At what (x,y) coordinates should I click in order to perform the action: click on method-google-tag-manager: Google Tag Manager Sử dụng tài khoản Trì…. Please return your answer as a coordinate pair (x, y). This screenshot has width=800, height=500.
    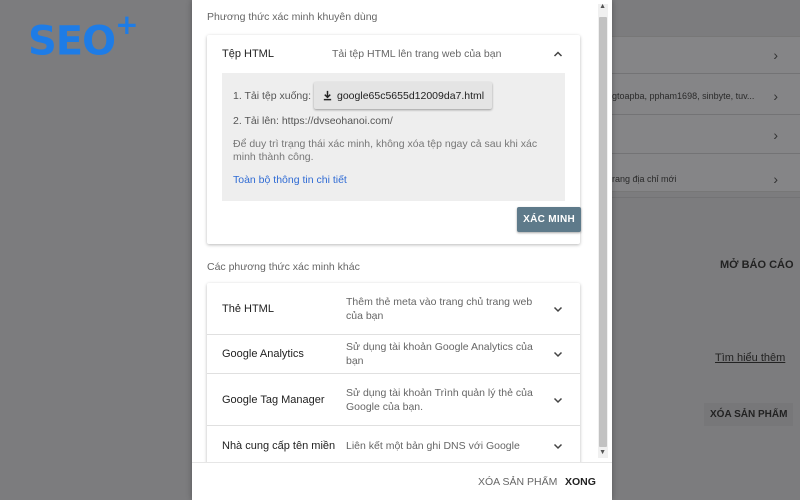
    Looking at the image, I should click on (393, 400).